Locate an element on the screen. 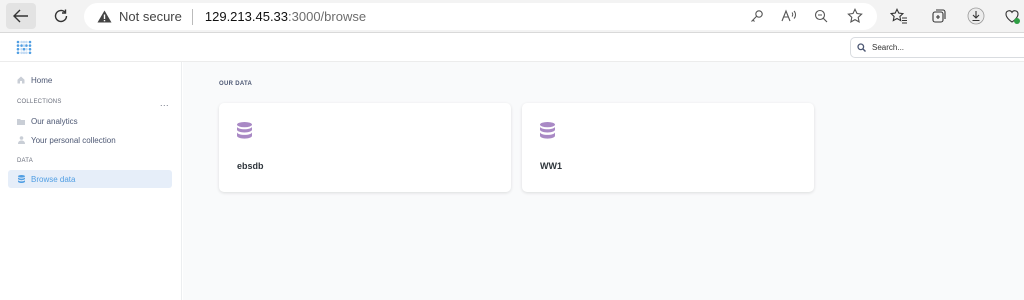 This screenshot has width=1024, height=300. arrow-left-icon is located at coordinates (20, 16).